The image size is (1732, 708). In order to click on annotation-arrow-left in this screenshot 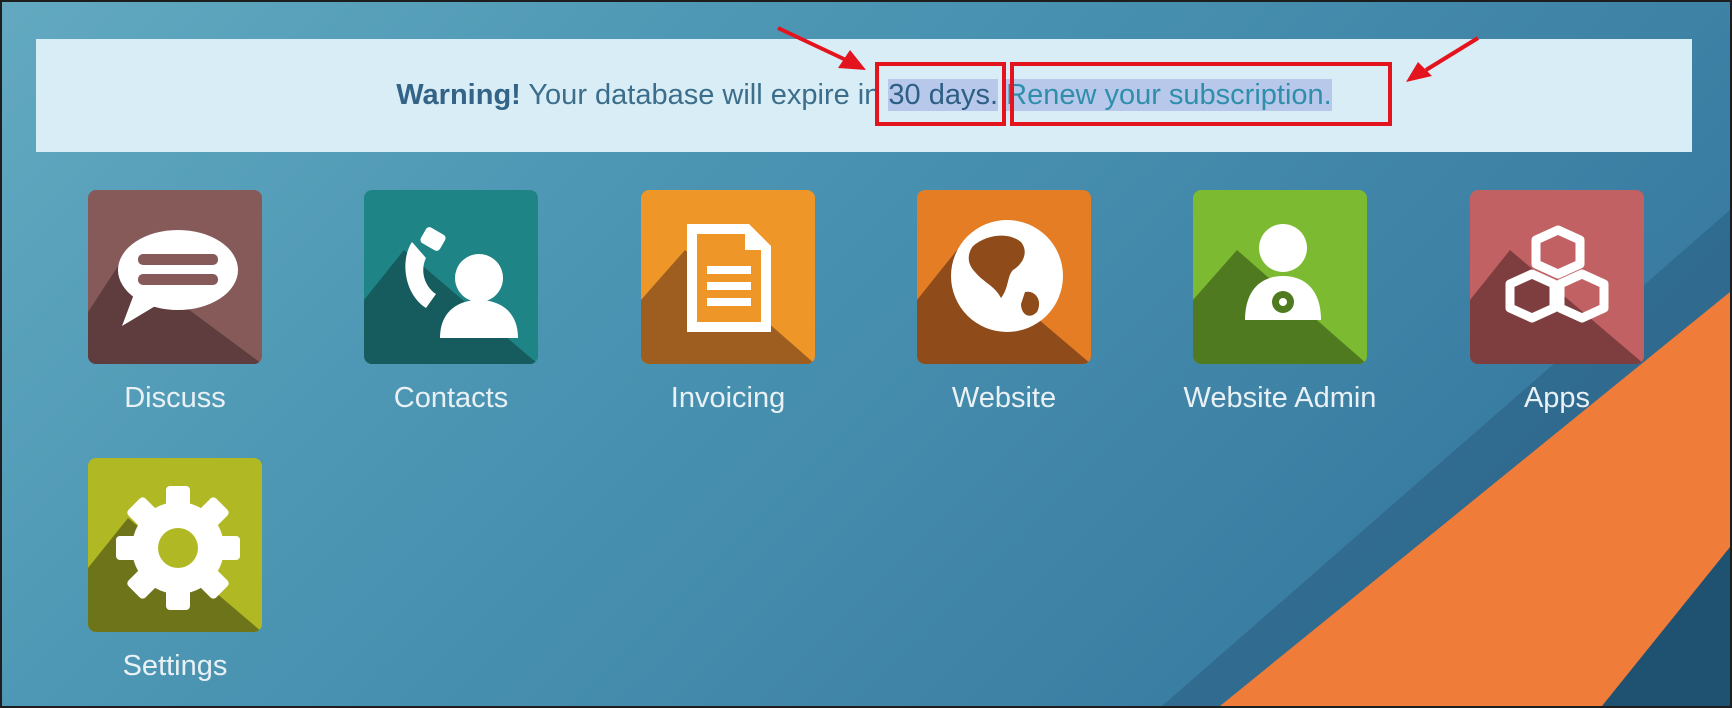, I will do `click(821, 48)`.